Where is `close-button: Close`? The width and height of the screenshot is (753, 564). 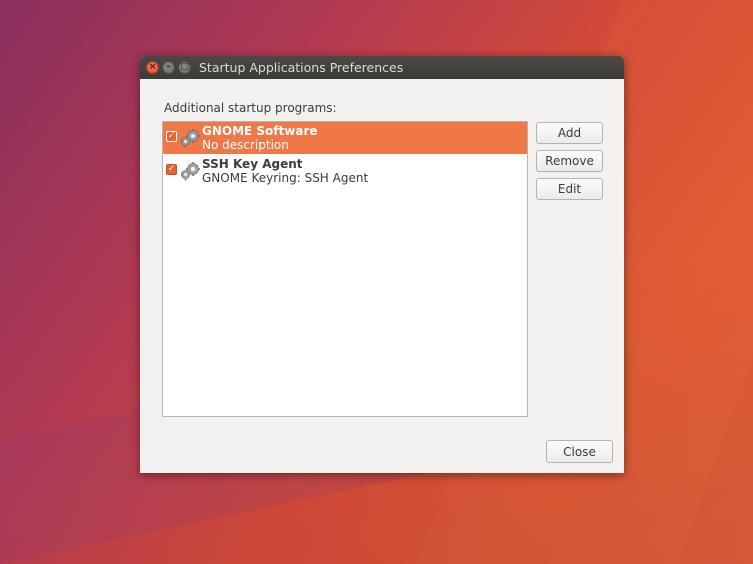 close-button: Close is located at coordinates (579, 451).